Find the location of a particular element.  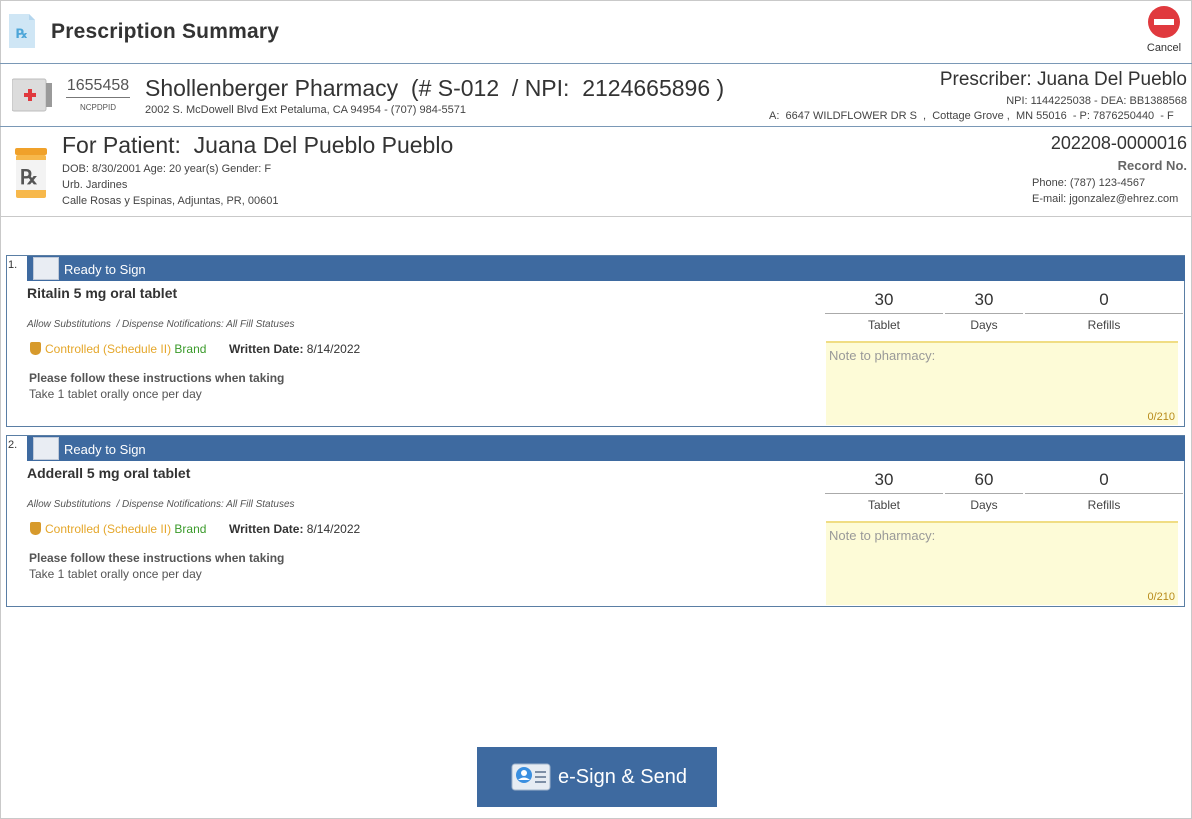

page-title: Prescription Summary is located at coordinates (165, 31).